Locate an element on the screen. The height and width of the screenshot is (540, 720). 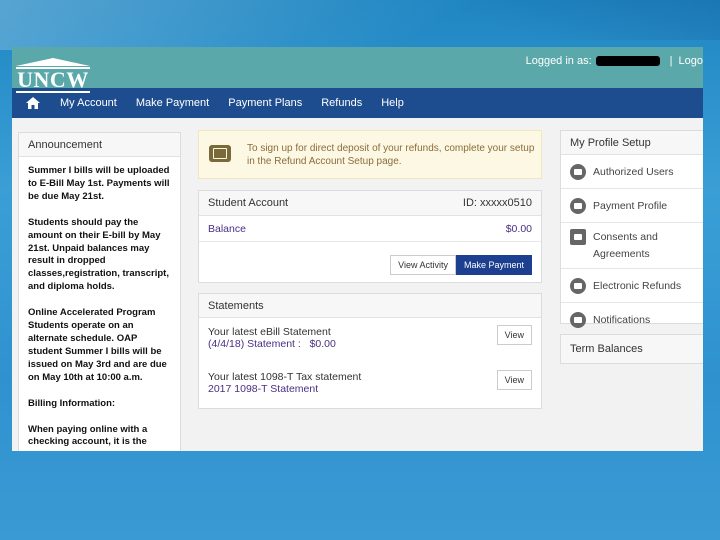
profile-item-consents: Consents and Agreements is located at coordinates (632, 246).